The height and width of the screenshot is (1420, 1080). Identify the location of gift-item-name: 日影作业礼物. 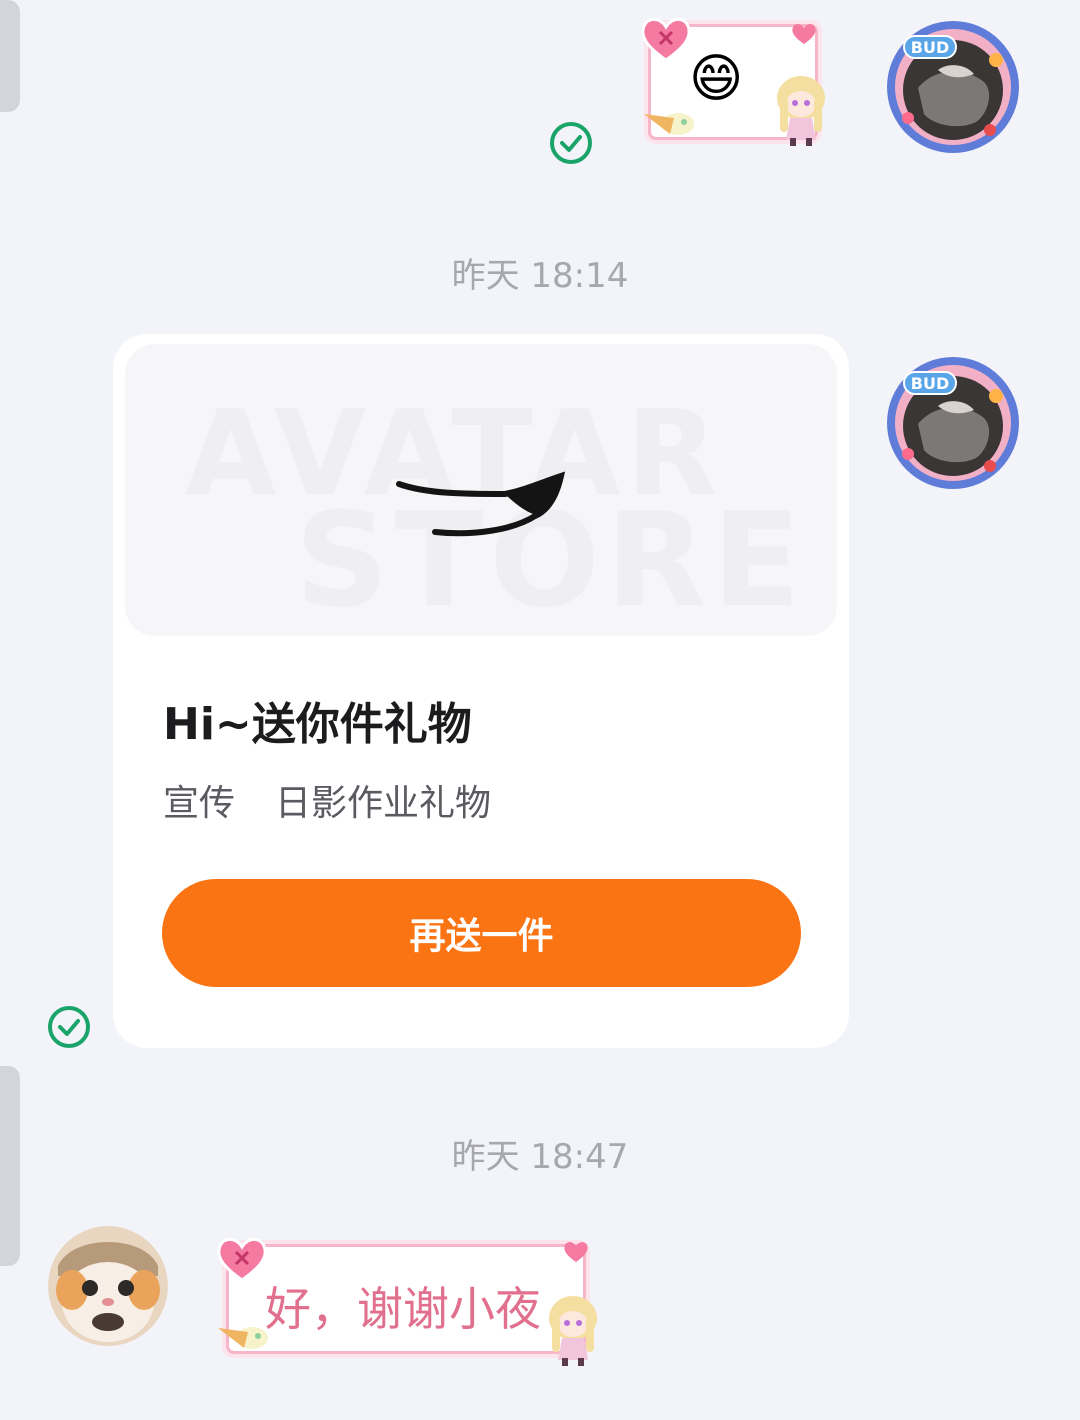
(383, 803).